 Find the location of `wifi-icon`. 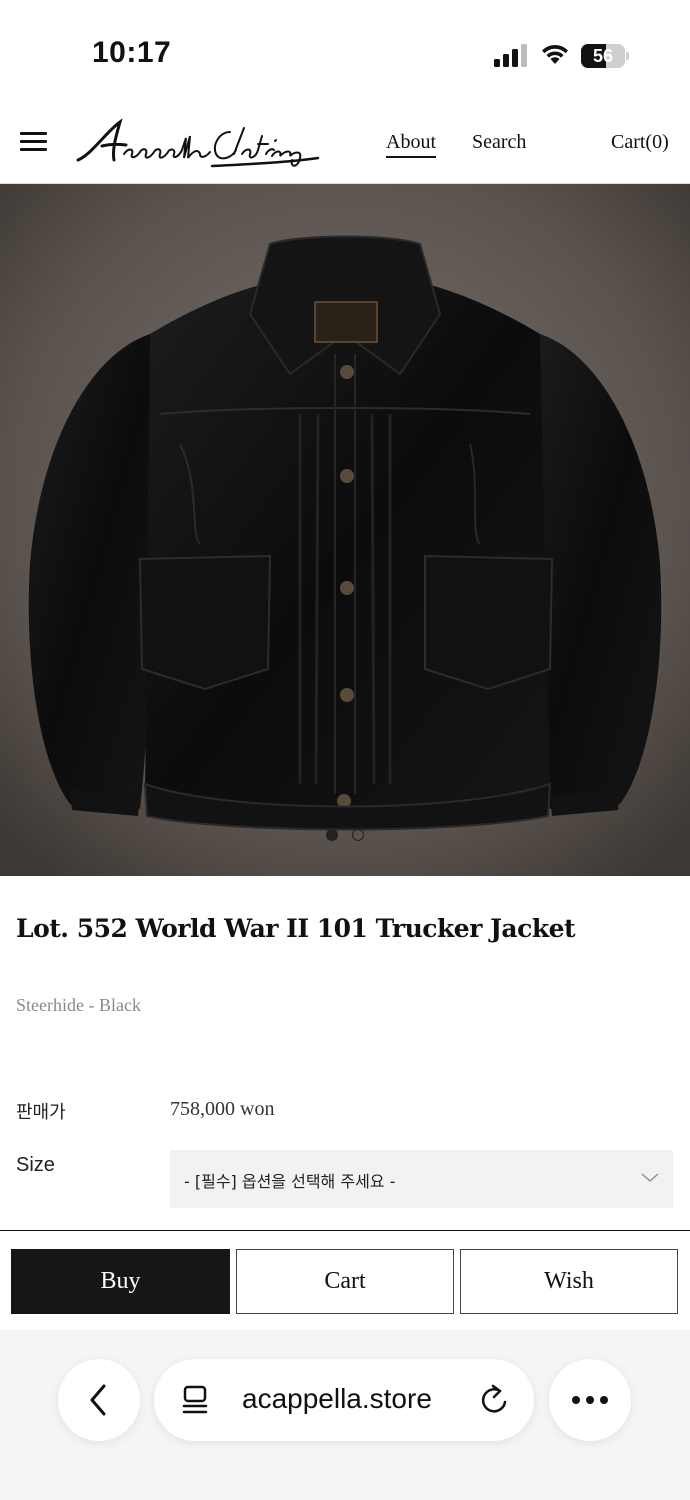

wifi-icon is located at coordinates (555, 54).